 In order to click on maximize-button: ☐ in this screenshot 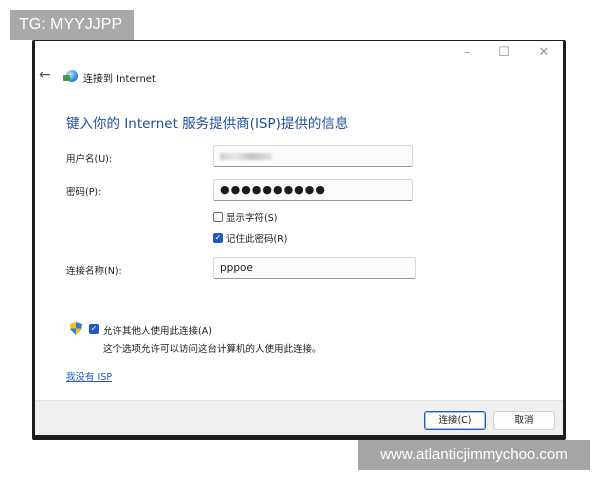, I will do `click(504, 53)`.